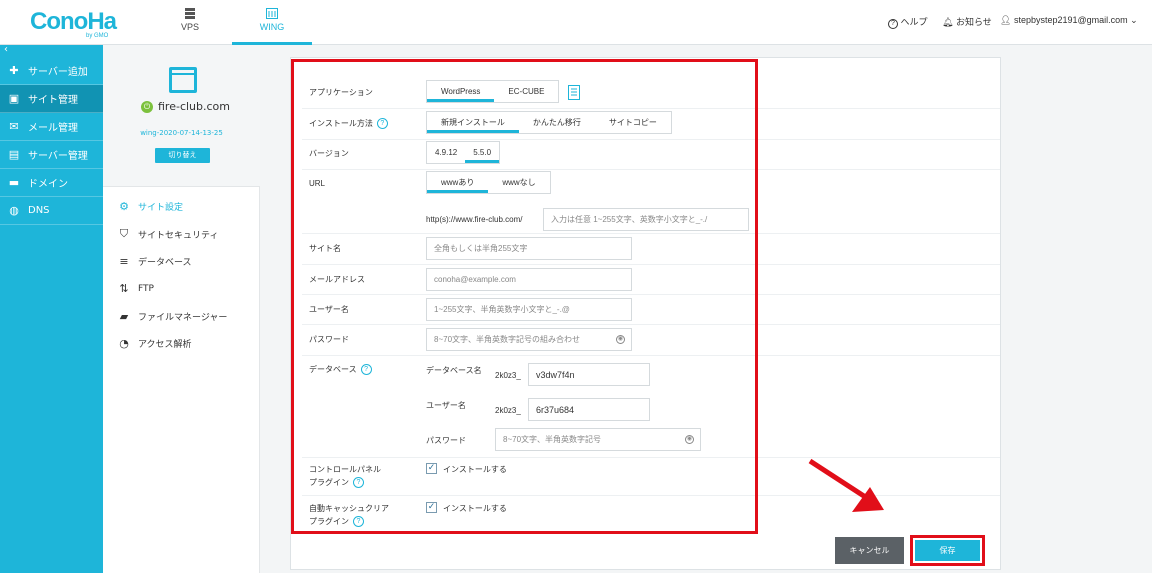 Image resolution: width=1152 pixels, height=573 pixels. I want to click on sidebar-item-label: ドメイン, so click(48, 184).